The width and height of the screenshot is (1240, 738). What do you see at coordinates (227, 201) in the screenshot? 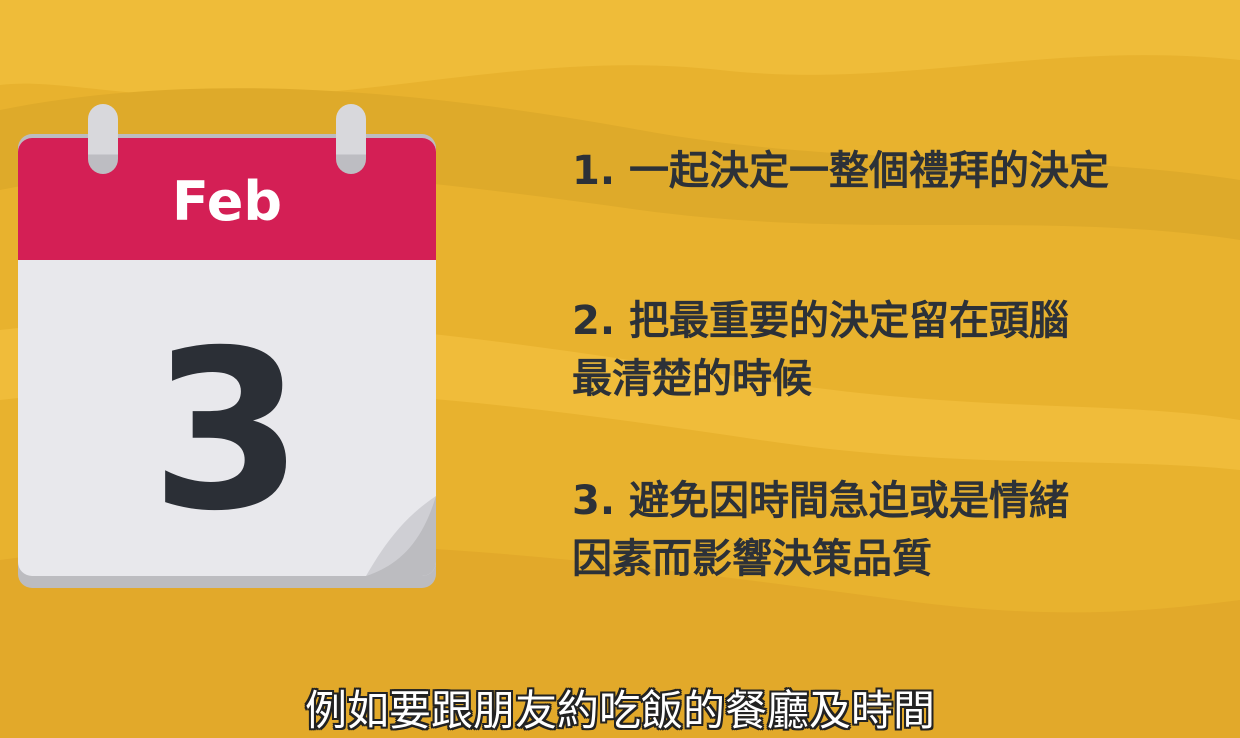
I see `calendar-month: Feb` at bounding box center [227, 201].